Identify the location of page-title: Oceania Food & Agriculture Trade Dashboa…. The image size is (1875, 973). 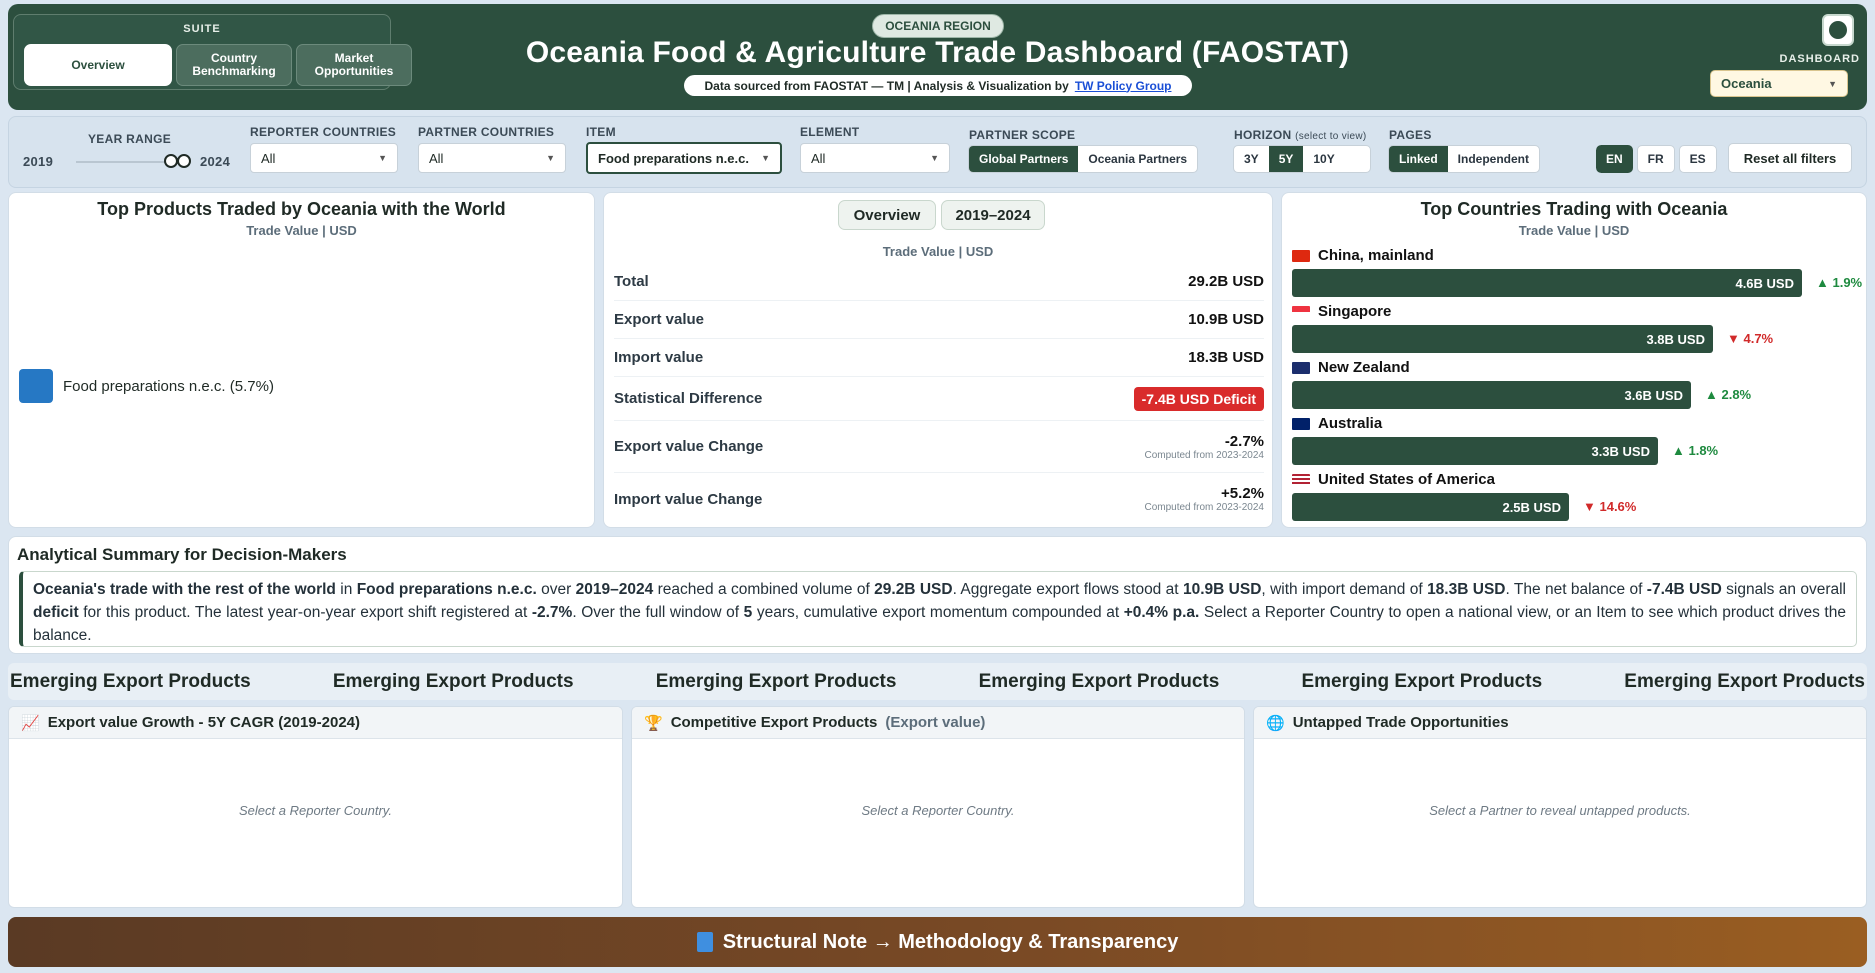
(937, 52).